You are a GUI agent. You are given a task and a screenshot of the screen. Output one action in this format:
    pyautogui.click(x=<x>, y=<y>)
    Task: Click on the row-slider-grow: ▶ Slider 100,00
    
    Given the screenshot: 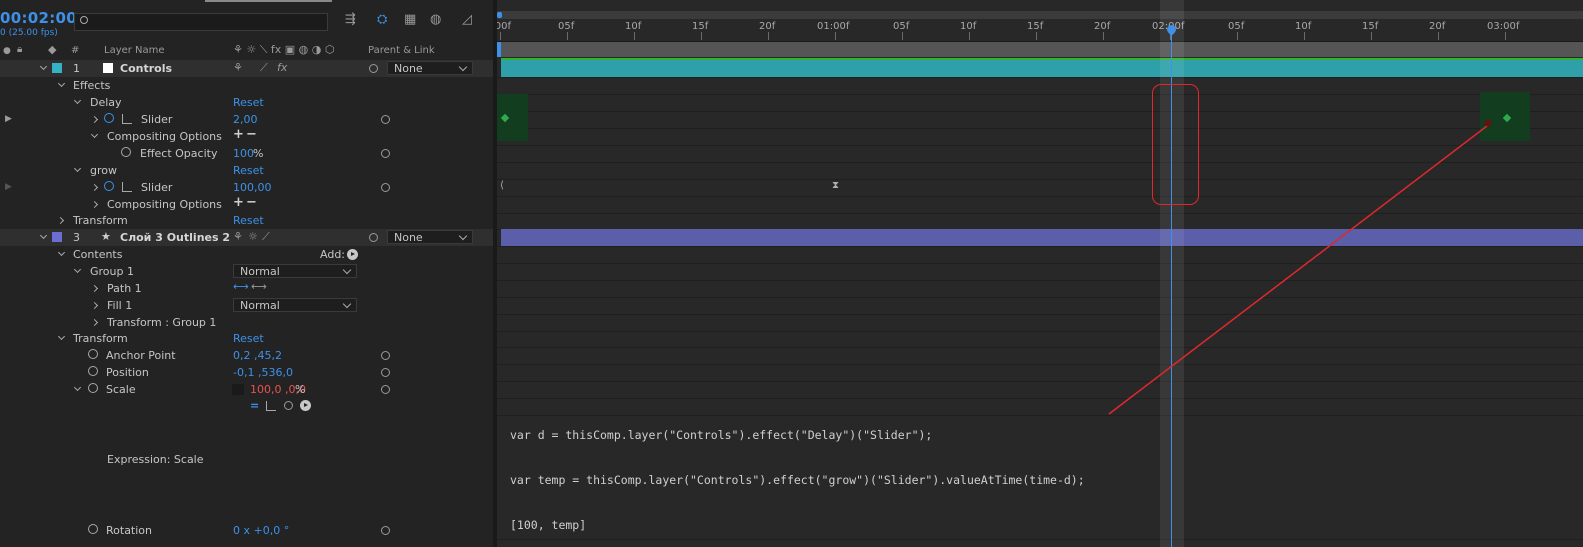 What is the action you would take?
    pyautogui.click(x=246, y=187)
    